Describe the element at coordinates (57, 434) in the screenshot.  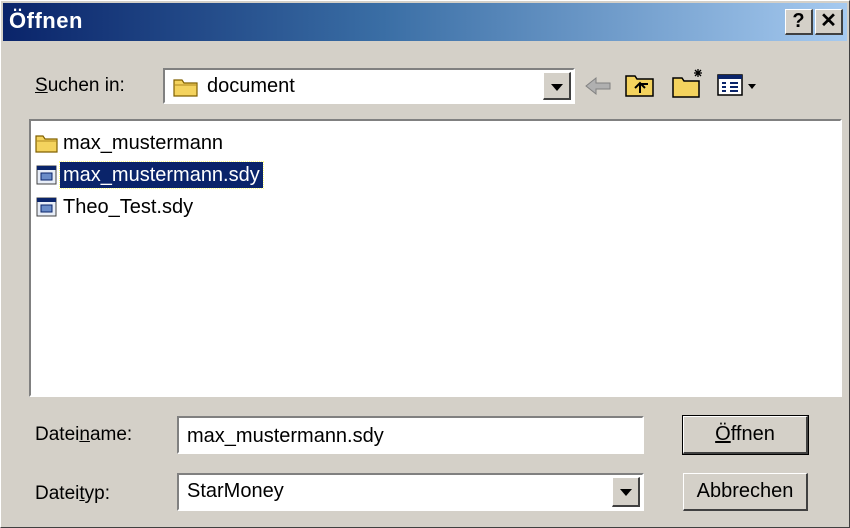
I see `filename-label-a: Datei` at that location.